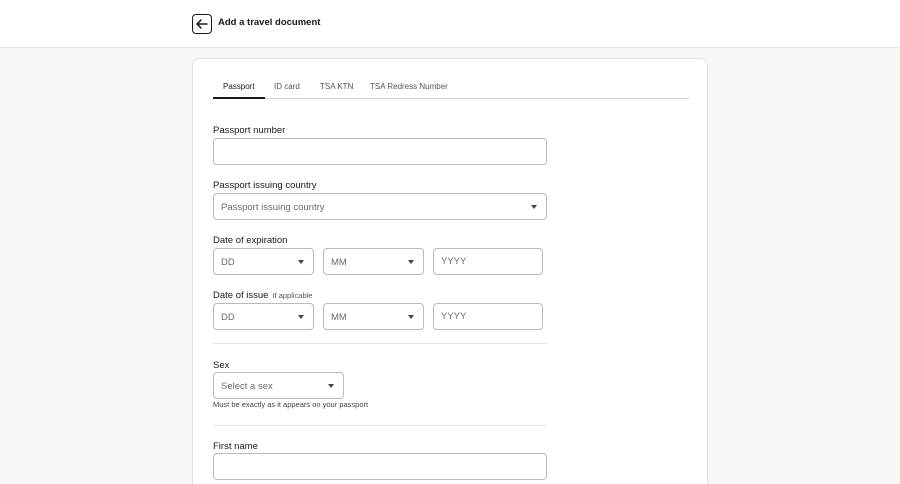 The height and width of the screenshot is (484, 900). I want to click on issuing-country-value: Passport issuing country, so click(273, 207).